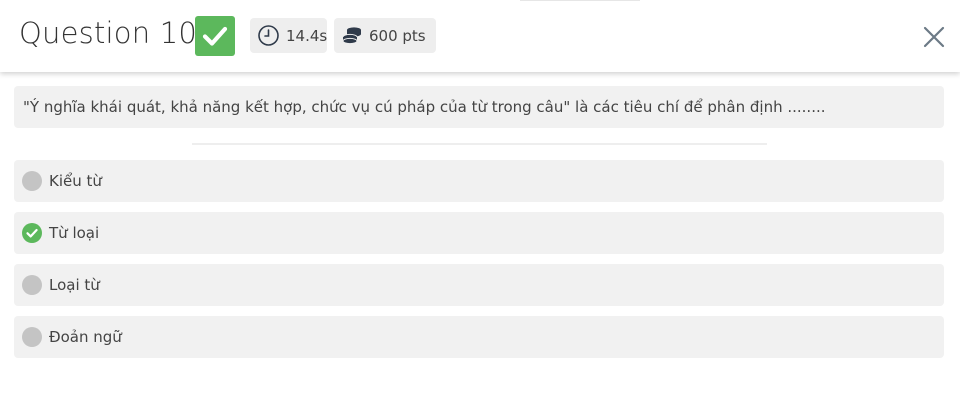 Image resolution: width=960 pixels, height=406 pixels. I want to click on time-value: 14.4s, so click(307, 35).